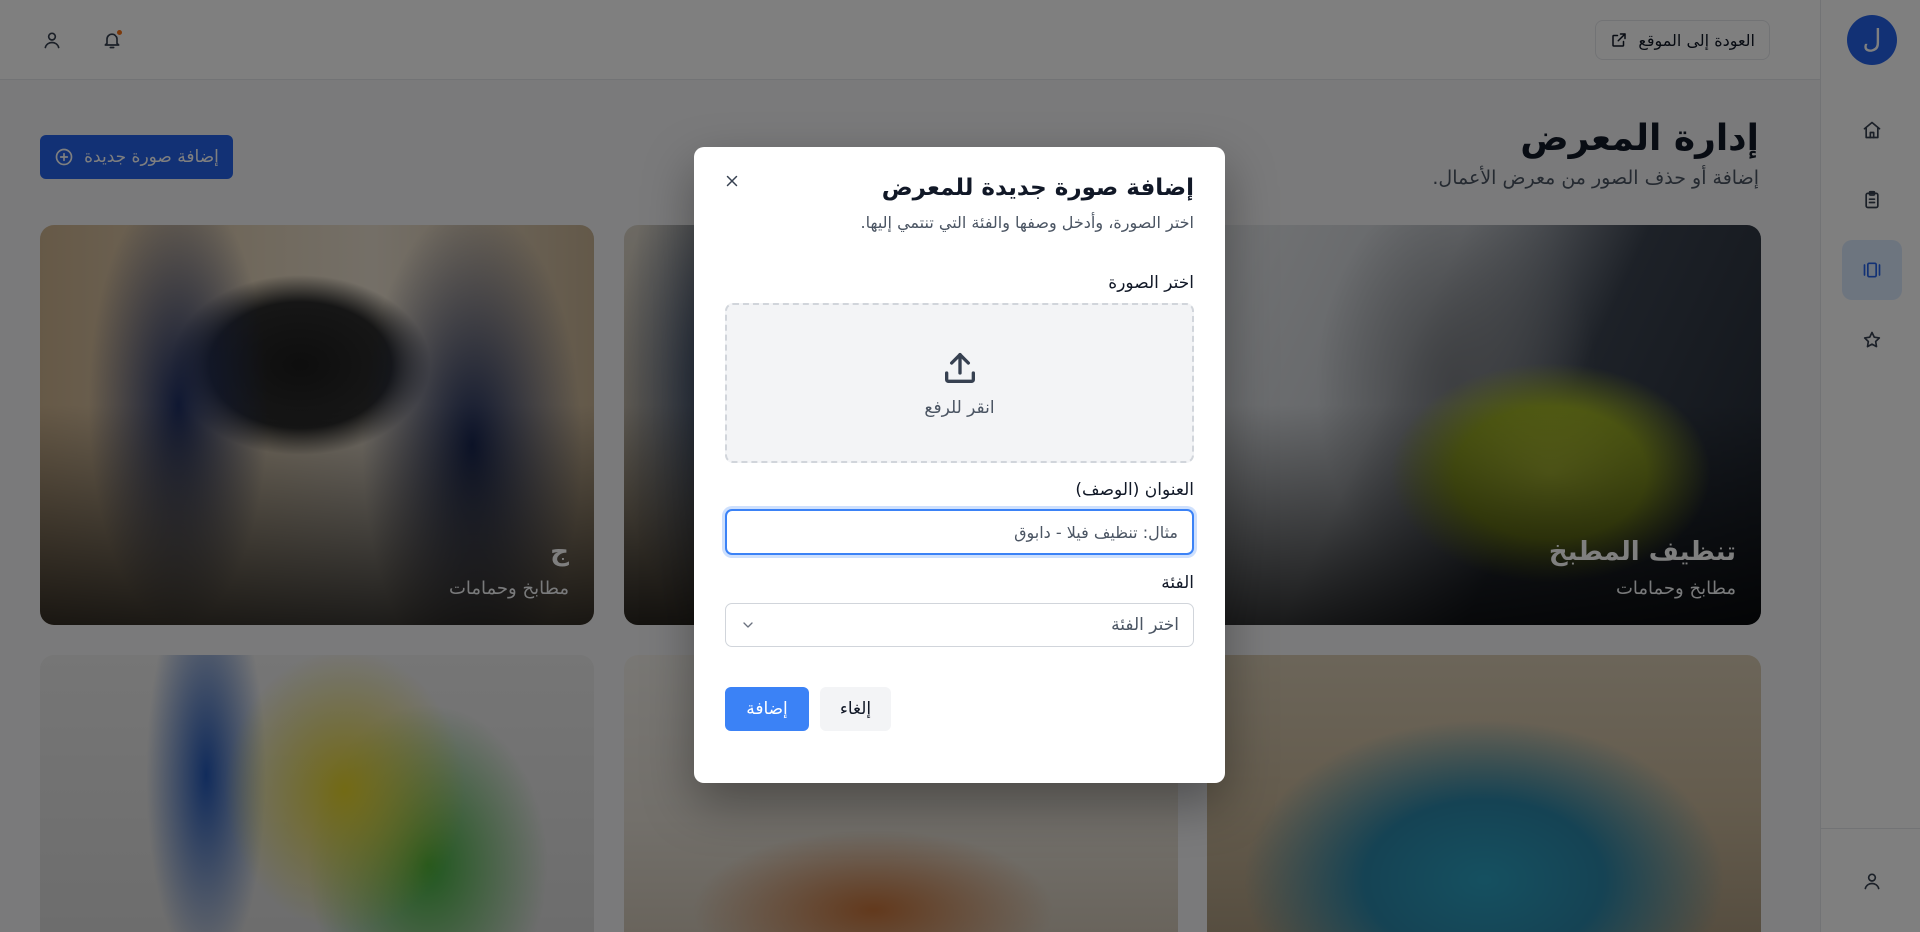  I want to click on image-upload-dropzone: انقر للرفع, so click(959, 383).